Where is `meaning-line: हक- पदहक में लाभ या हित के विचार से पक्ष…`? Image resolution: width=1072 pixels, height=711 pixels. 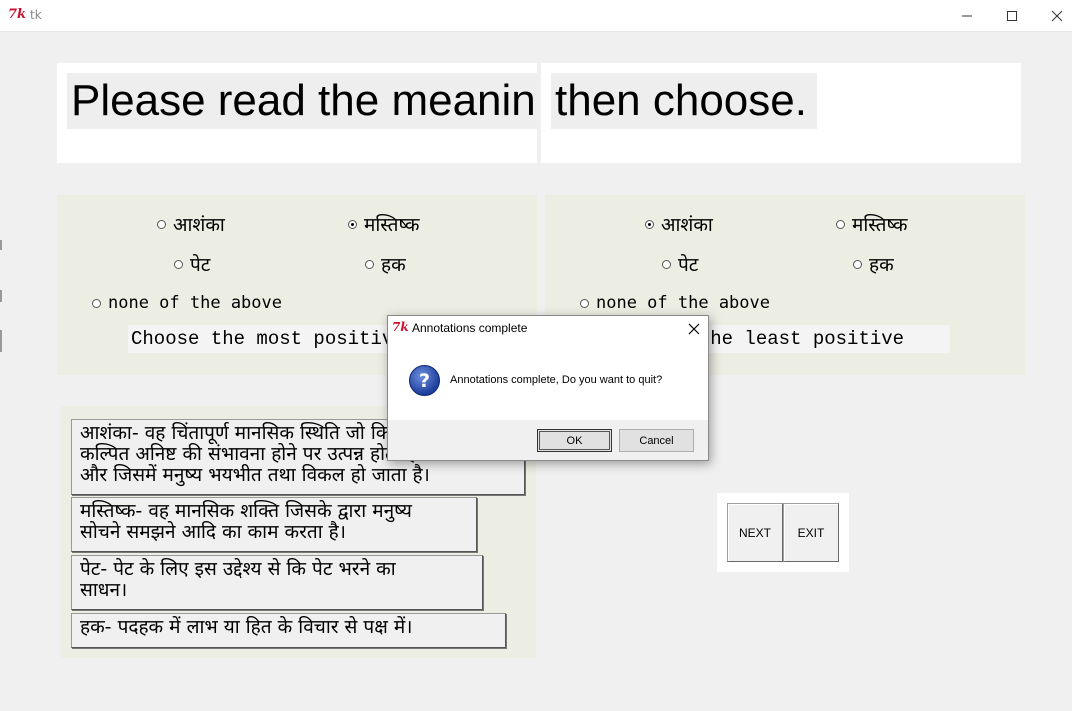 meaning-line: हक- पदहक में लाभ या हित के विचार से पक्ष… is located at coordinates (246, 627).